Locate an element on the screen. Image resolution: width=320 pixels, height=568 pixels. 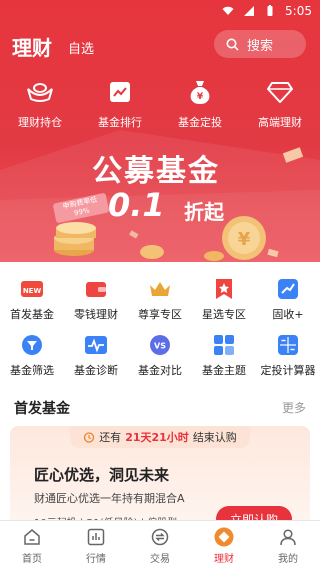
tab-trade: 交易 is located at coordinates (160, 544).